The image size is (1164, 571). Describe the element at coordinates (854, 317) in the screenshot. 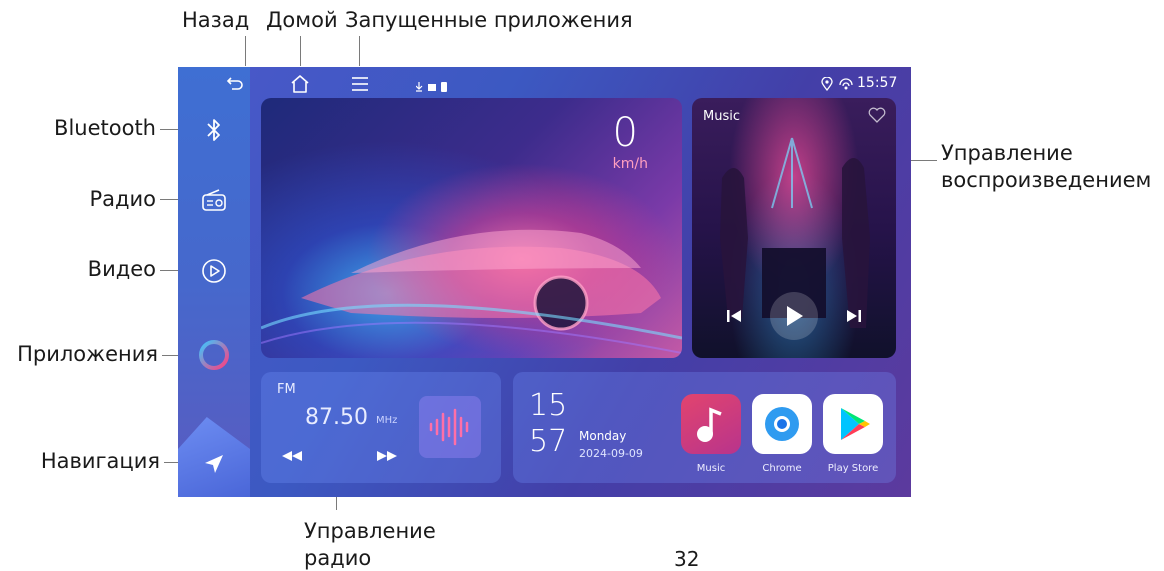

I see `next-track-button` at that location.